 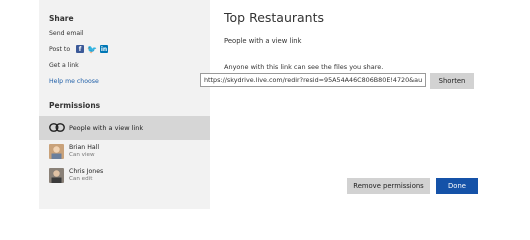 I want to click on post-to-label: Post to, so click(x=60, y=49).